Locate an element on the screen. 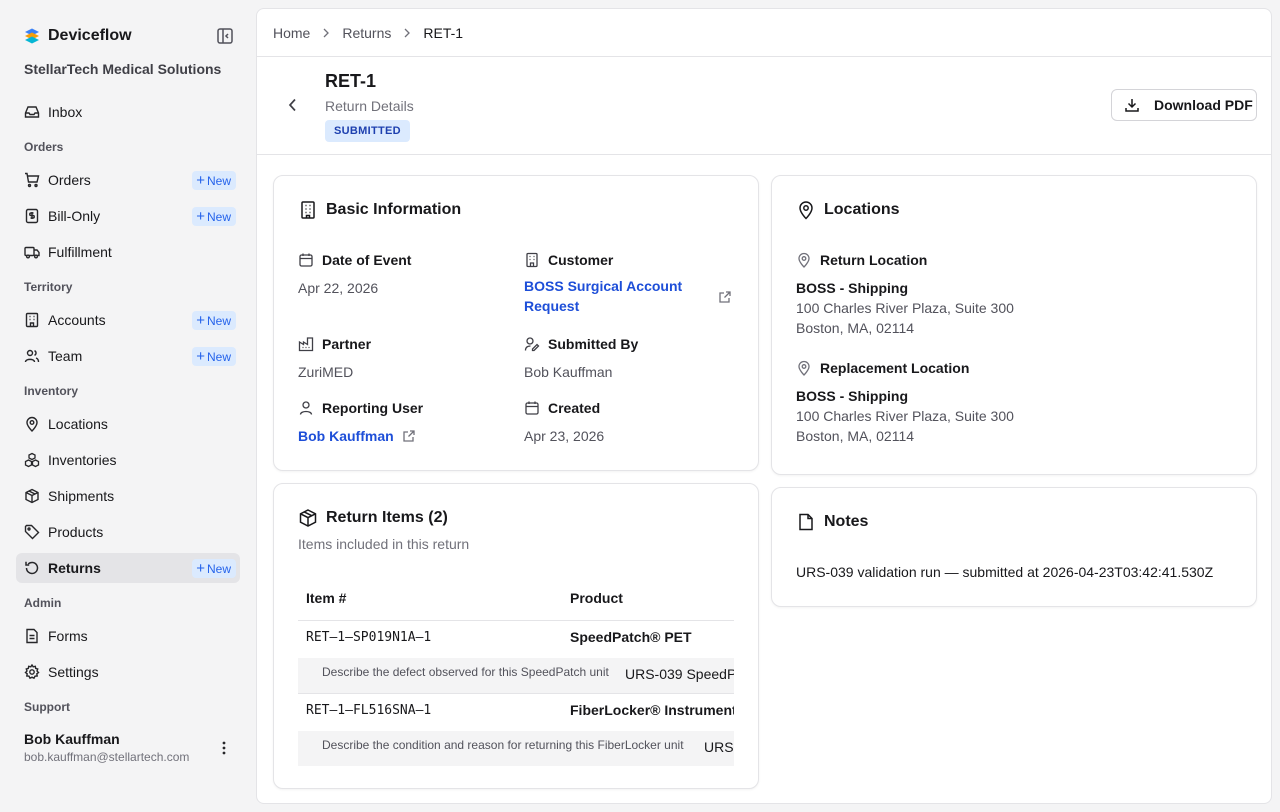  field-label: Customer is located at coordinates (581, 260).